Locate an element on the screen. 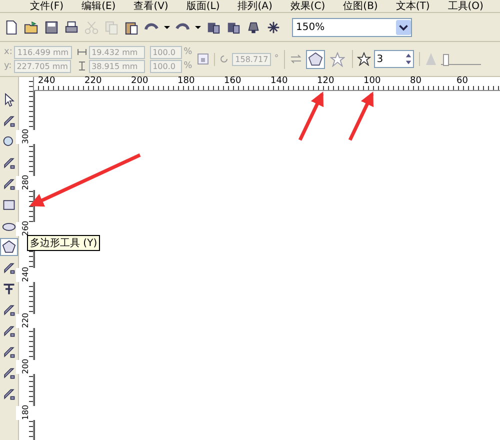  height-icon is located at coordinates (81, 66).